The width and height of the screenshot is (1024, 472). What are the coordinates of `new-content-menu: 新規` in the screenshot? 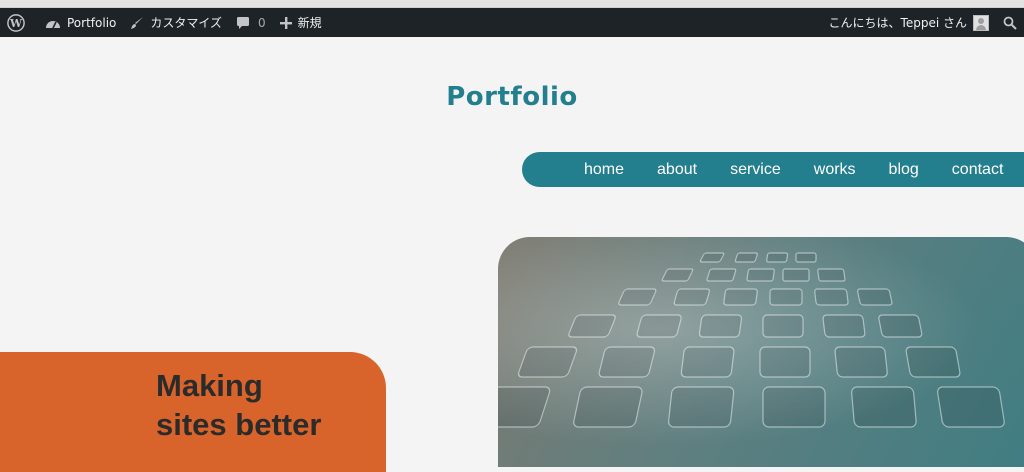 It's located at (301, 22).